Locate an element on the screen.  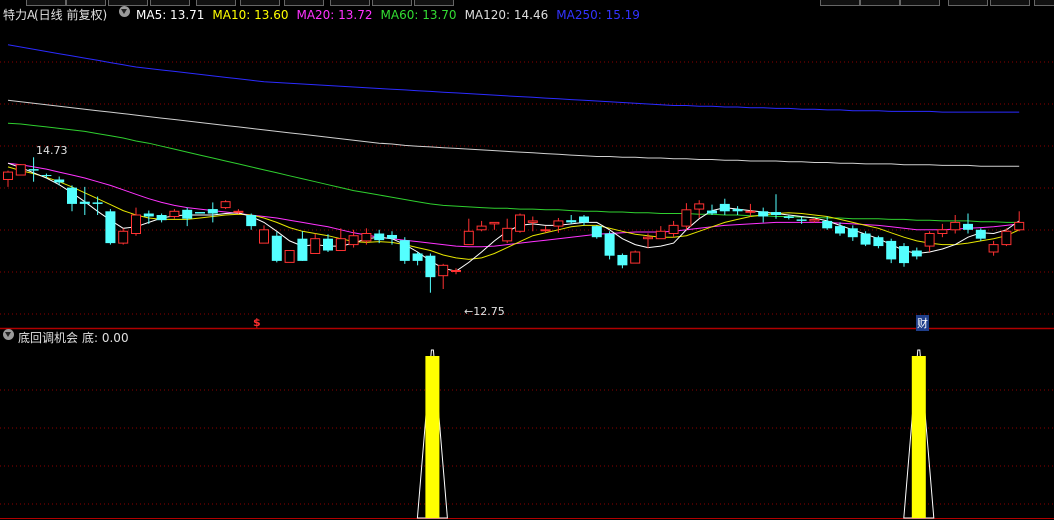
ma120-line is located at coordinates (513, 133).